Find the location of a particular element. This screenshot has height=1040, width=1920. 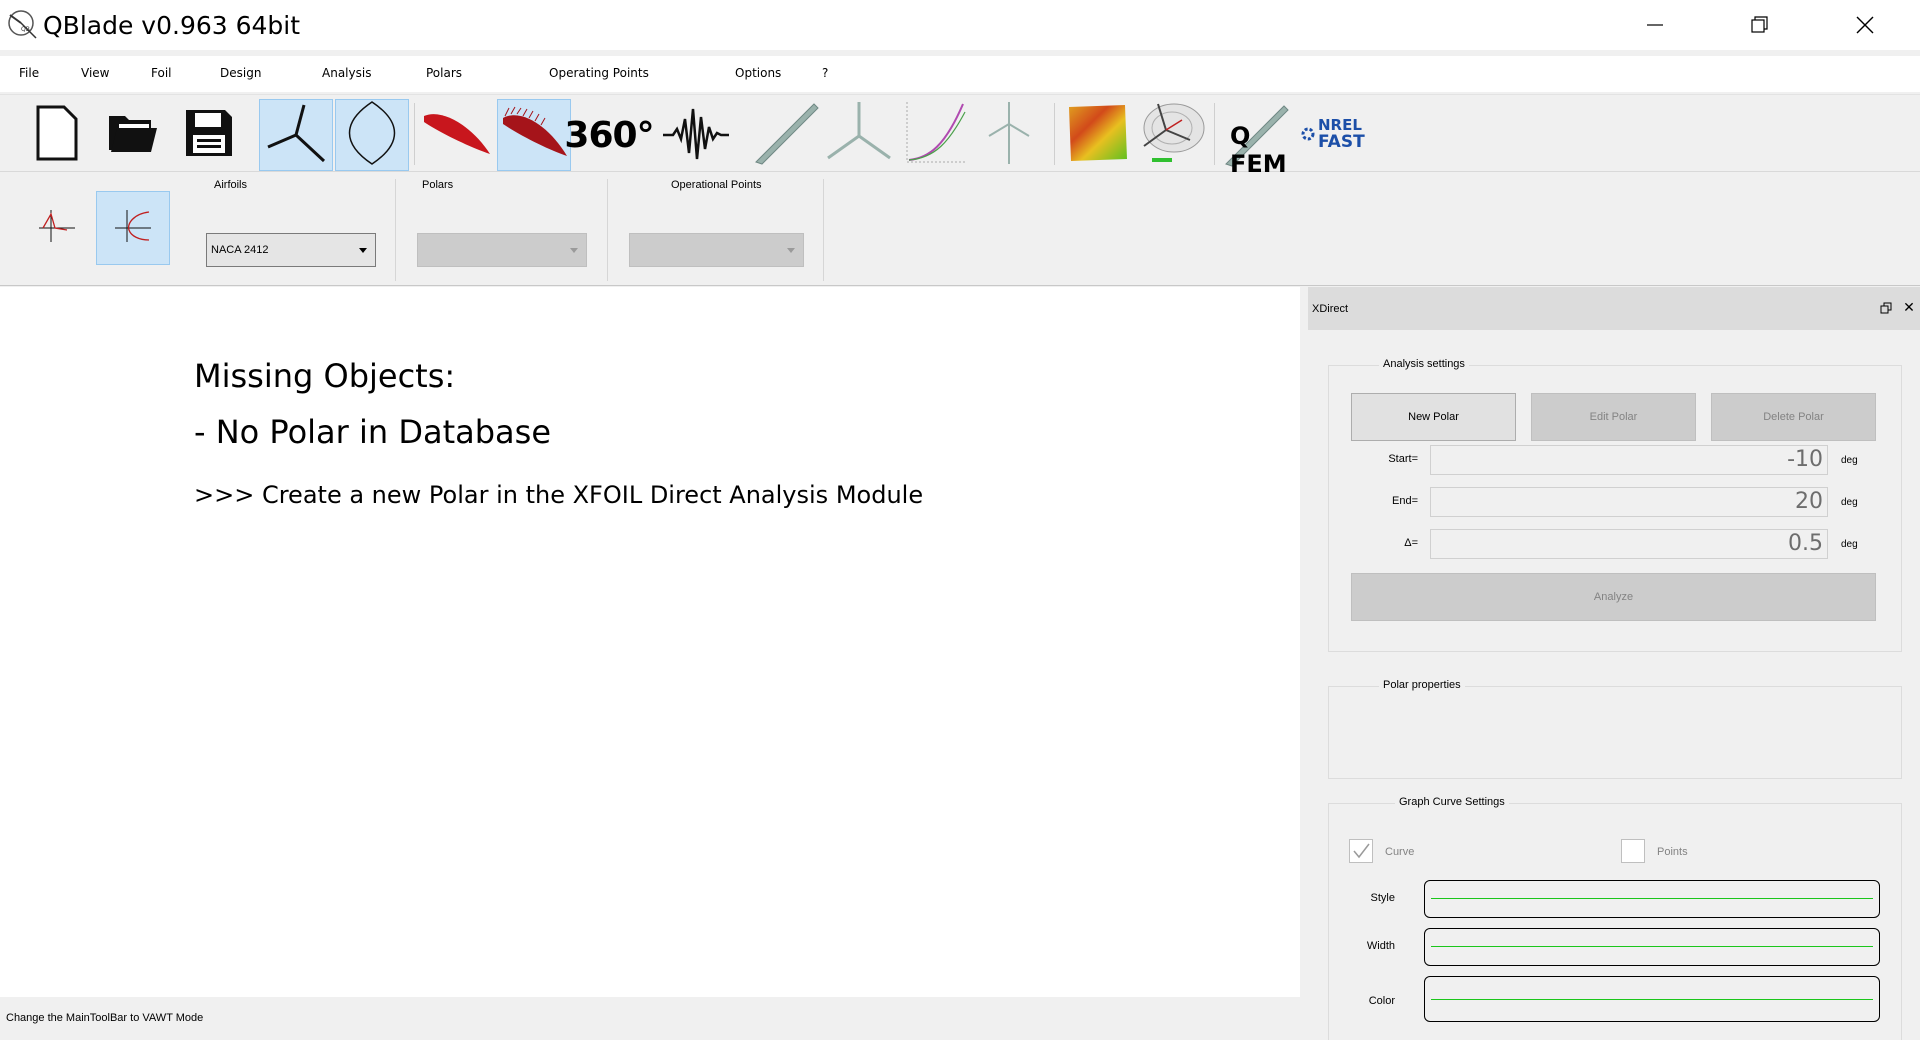

width-label: Width is located at coordinates (1380, 946).